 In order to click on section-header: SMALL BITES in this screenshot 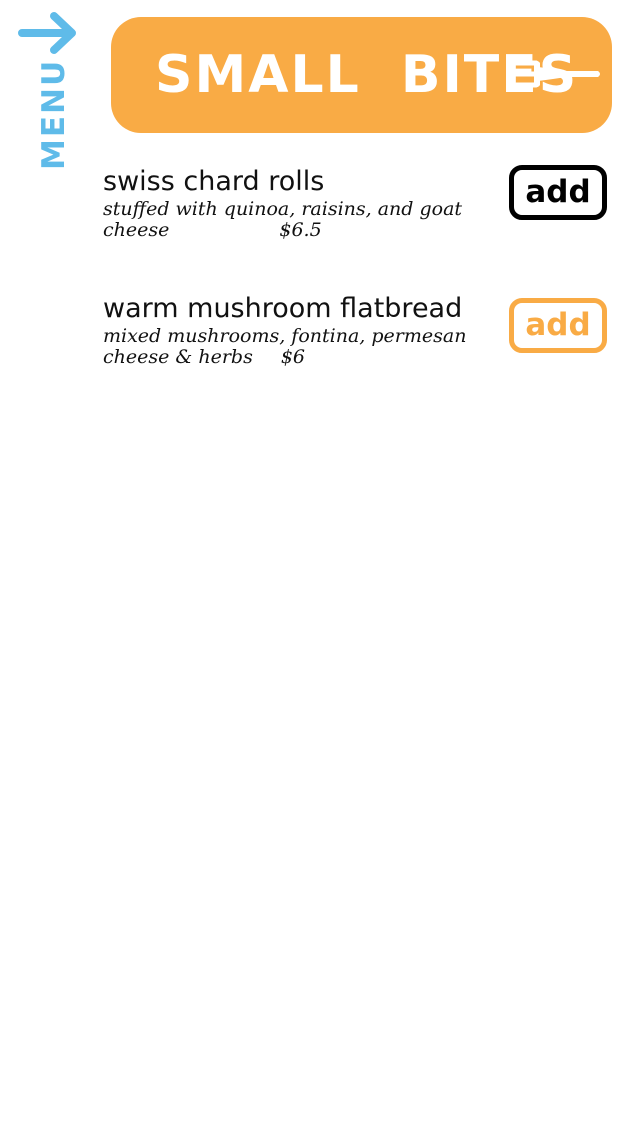, I will do `click(361, 75)`.